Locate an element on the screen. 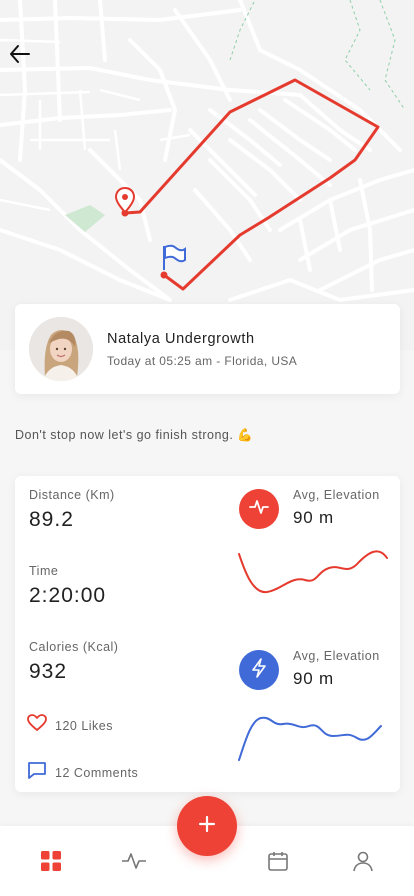  heartbeat-icon is located at coordinates (259, 509).